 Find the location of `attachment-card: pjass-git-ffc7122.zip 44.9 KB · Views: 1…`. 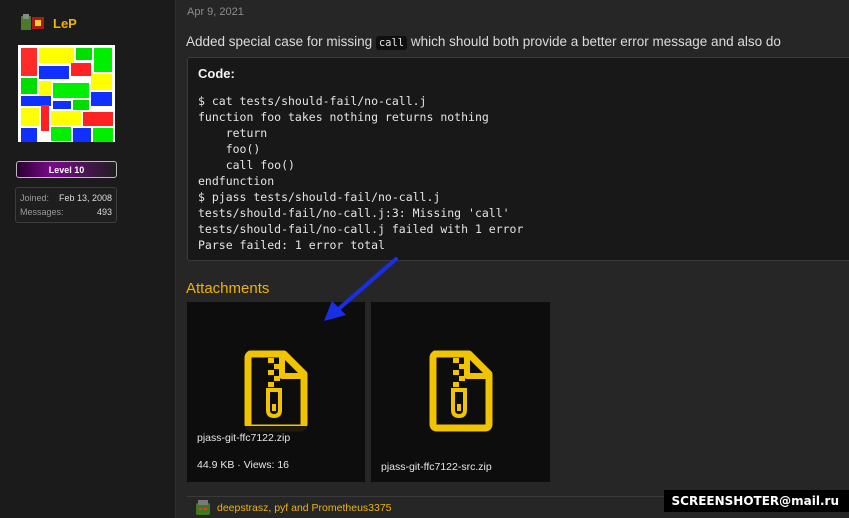

attachment-card: pjass-git-ffc7122.zip 44.9 KB · Views: 1… is located at coordinates (276, 392).